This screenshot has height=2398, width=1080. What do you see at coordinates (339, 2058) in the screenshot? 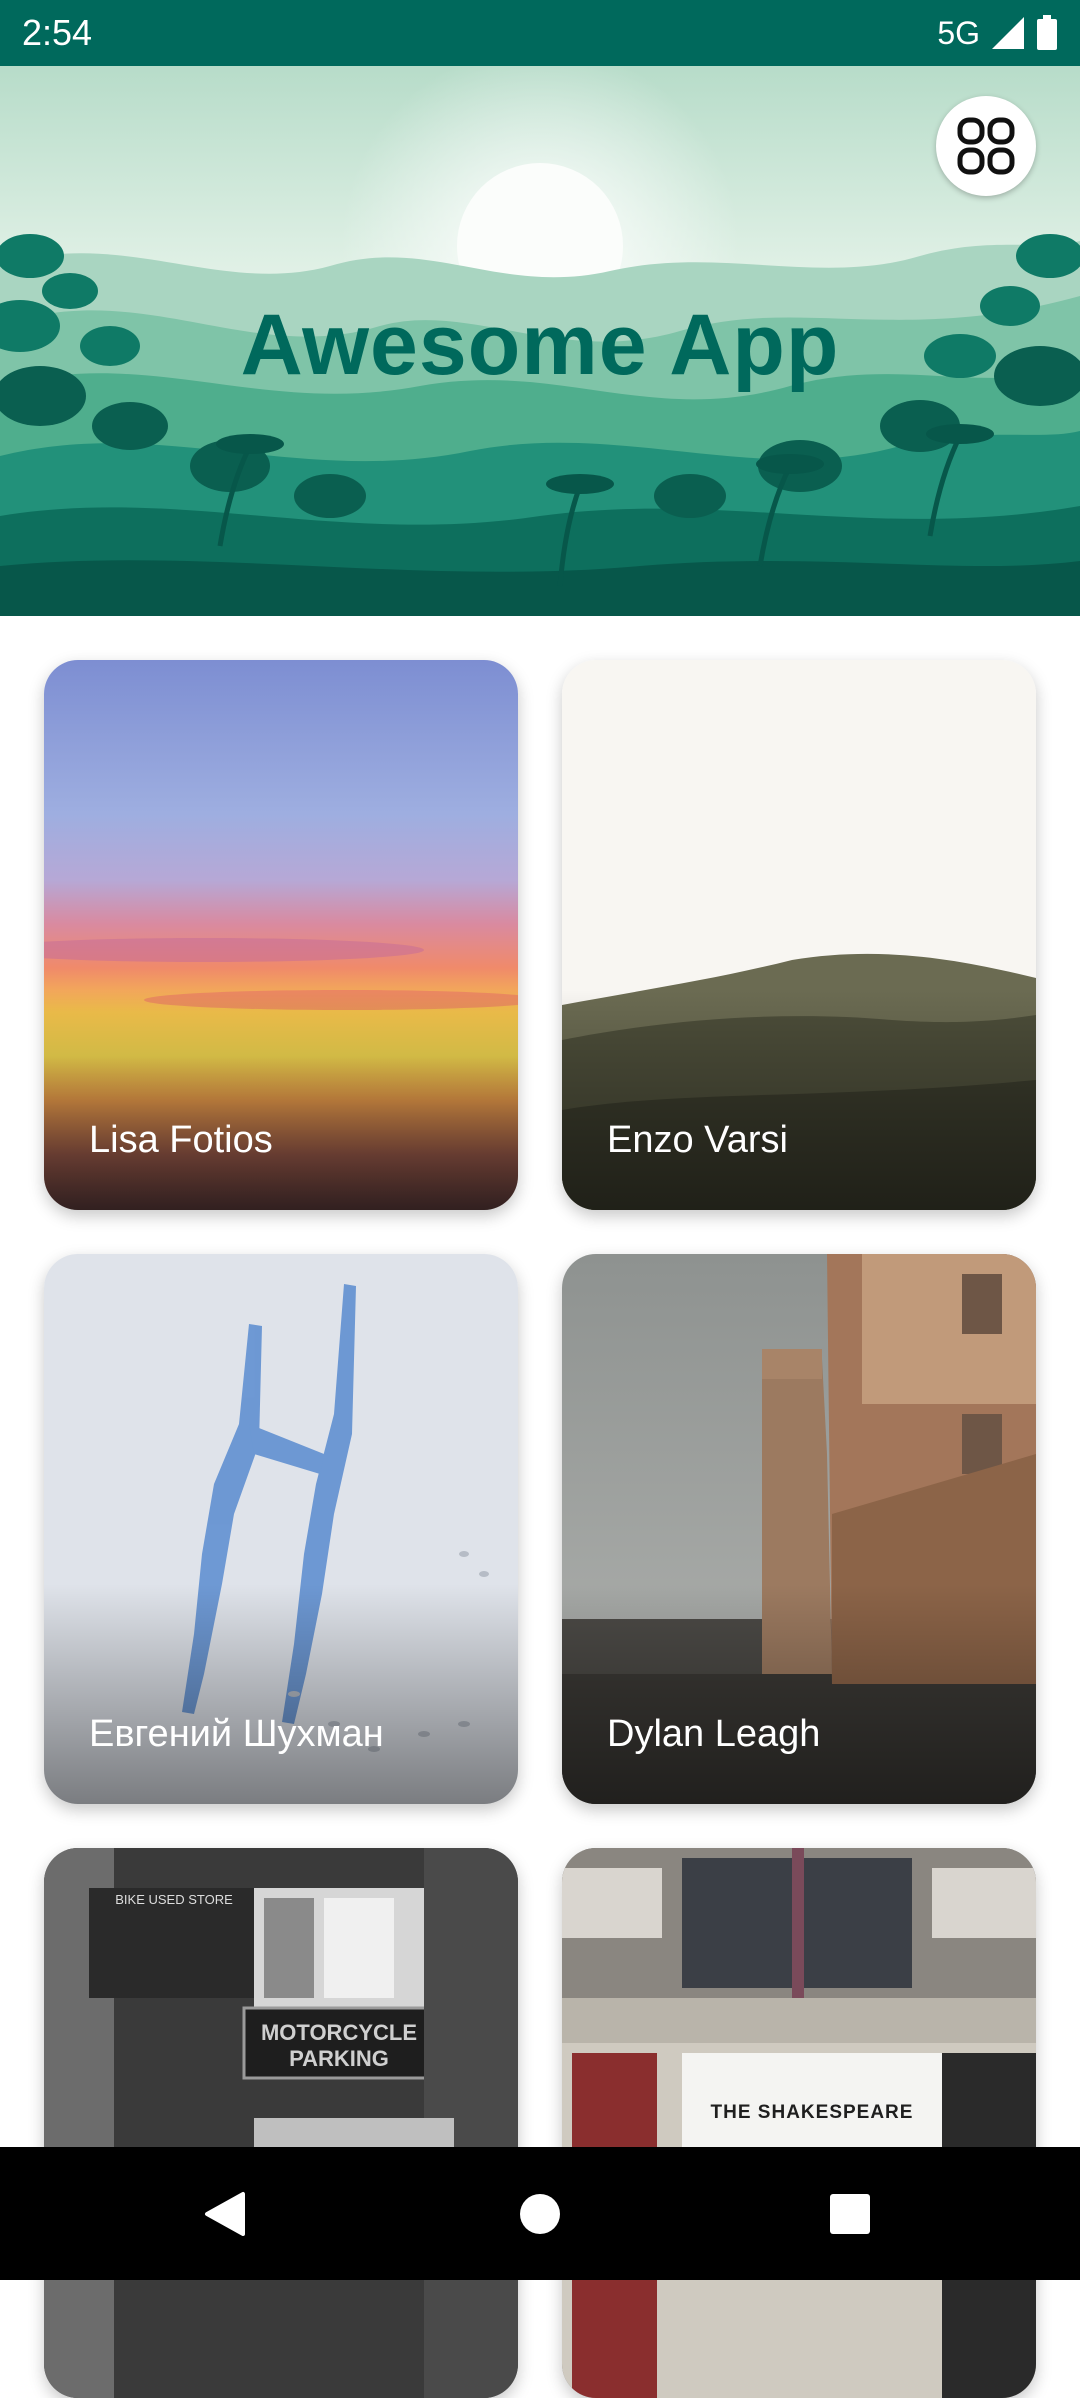
I see `parking-sign-line2: PARKING` at bounding box center [339, 2058].